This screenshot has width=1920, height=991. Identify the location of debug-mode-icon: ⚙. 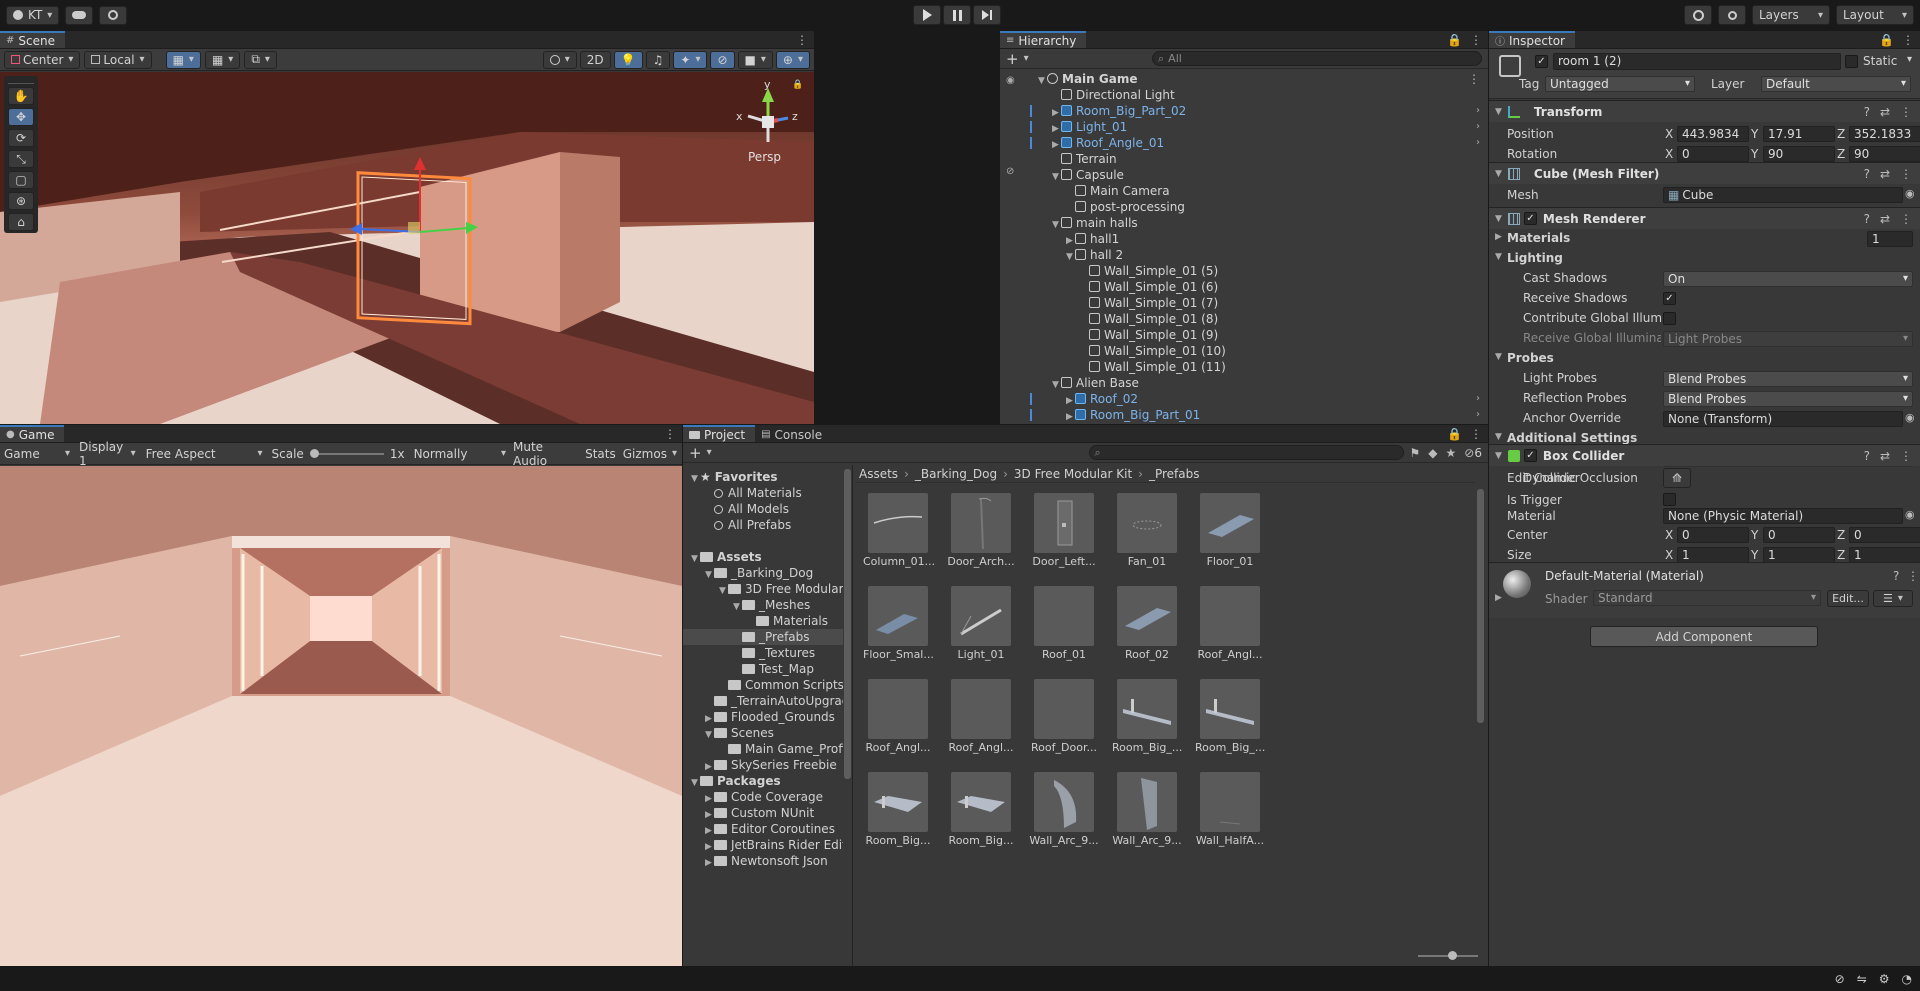
(1884, 979).